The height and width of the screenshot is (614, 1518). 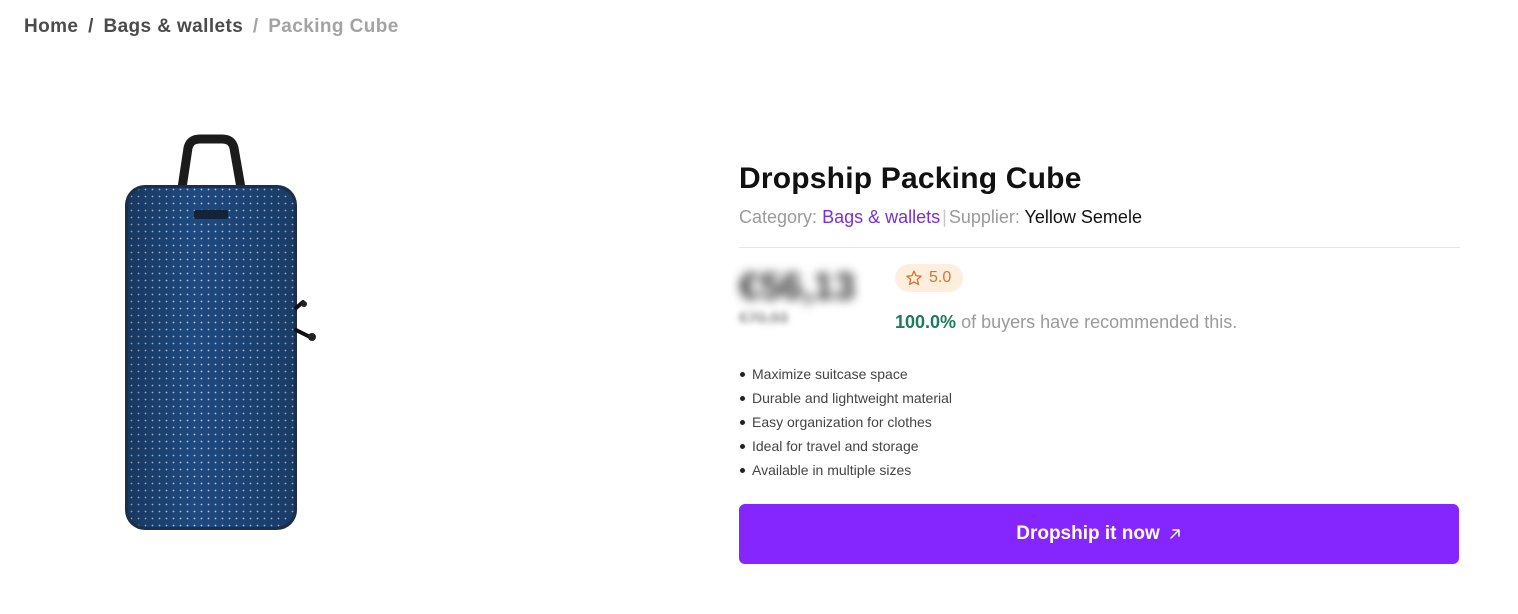 What do you see at coordinates (842, 422) in the screenshot?
I see `feature-text: Easy organization for clothes` at bounding box center [842, 422].